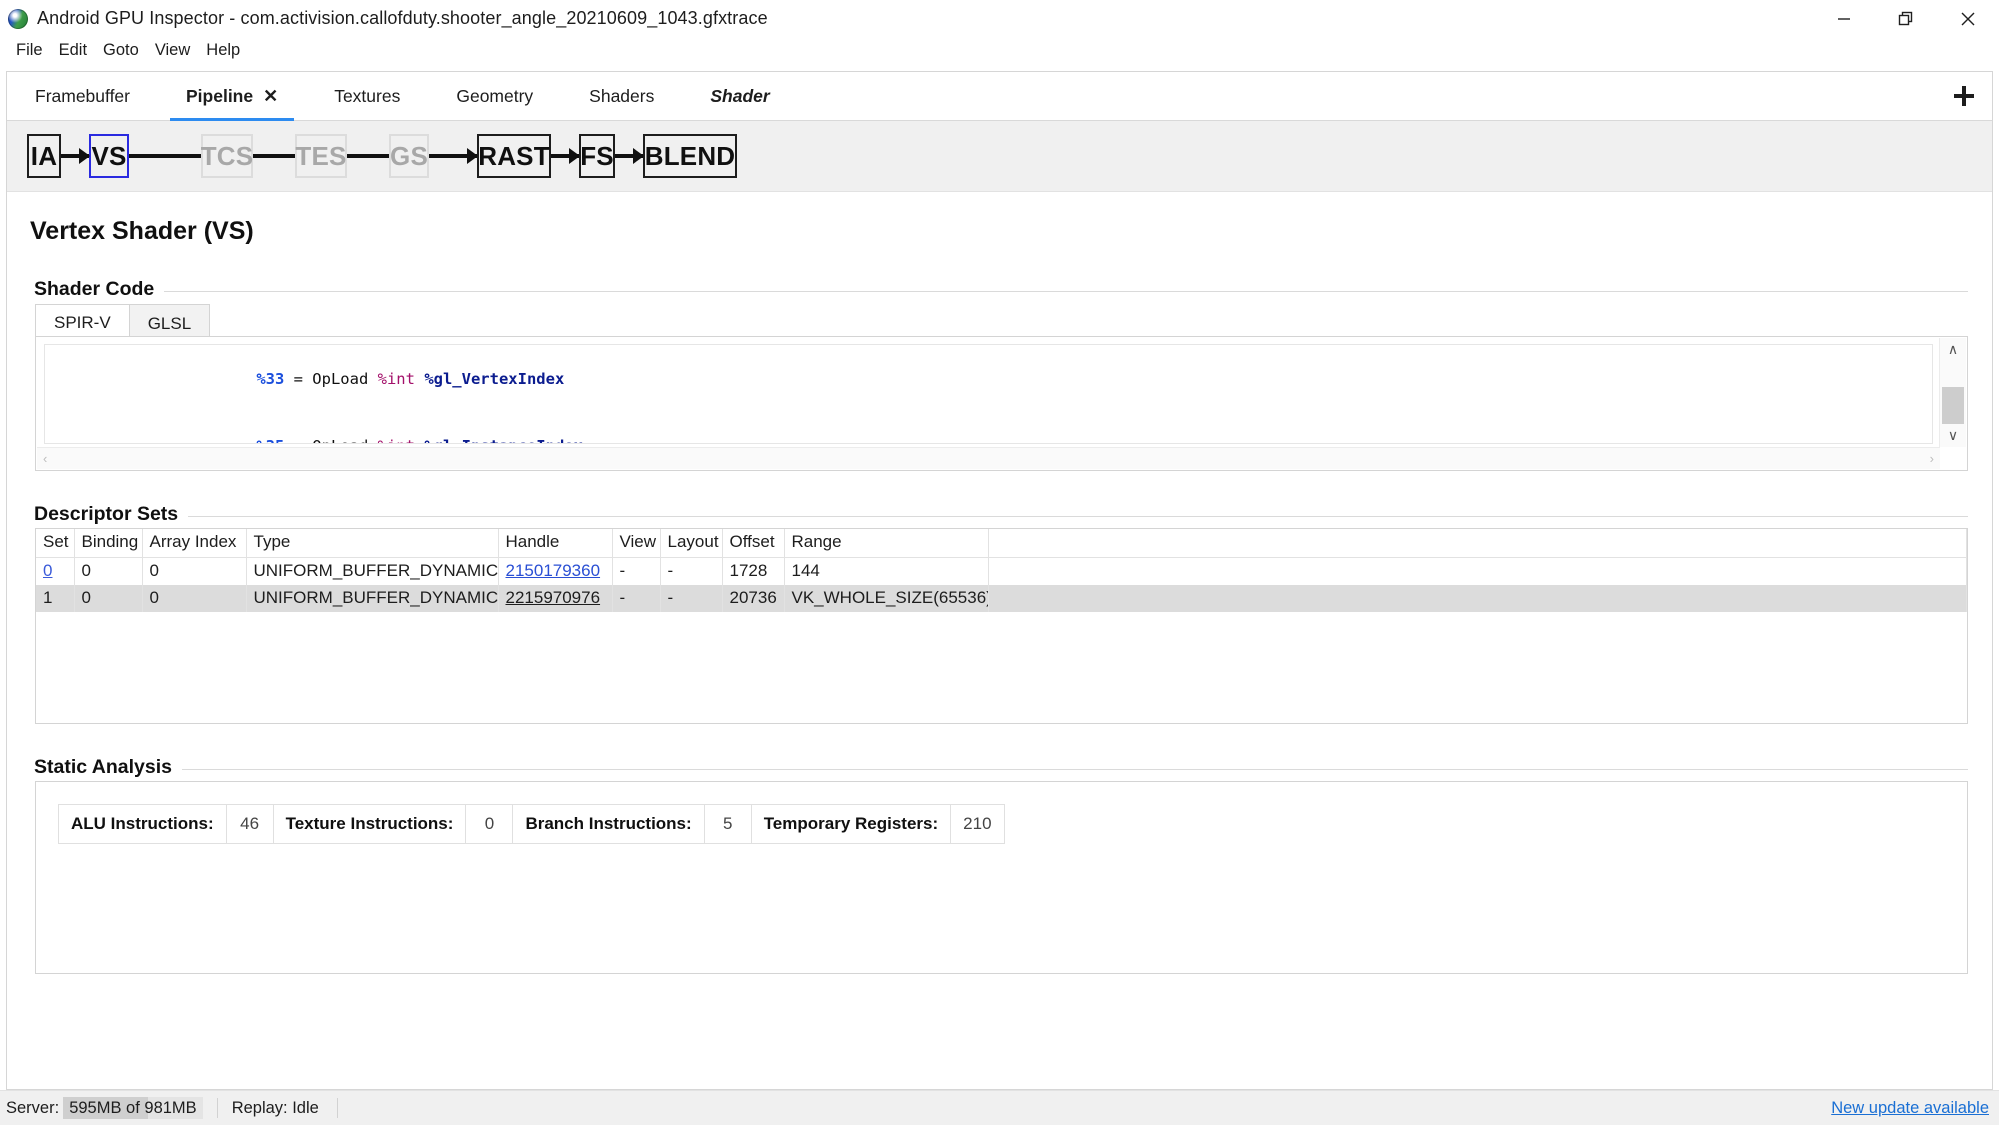 Image resolution: width=1999 pixels, height=1125 pixels. Describe the element at coordinates (1953, 405) in the screenshot. I see `scrollbar-thumb` at that location.